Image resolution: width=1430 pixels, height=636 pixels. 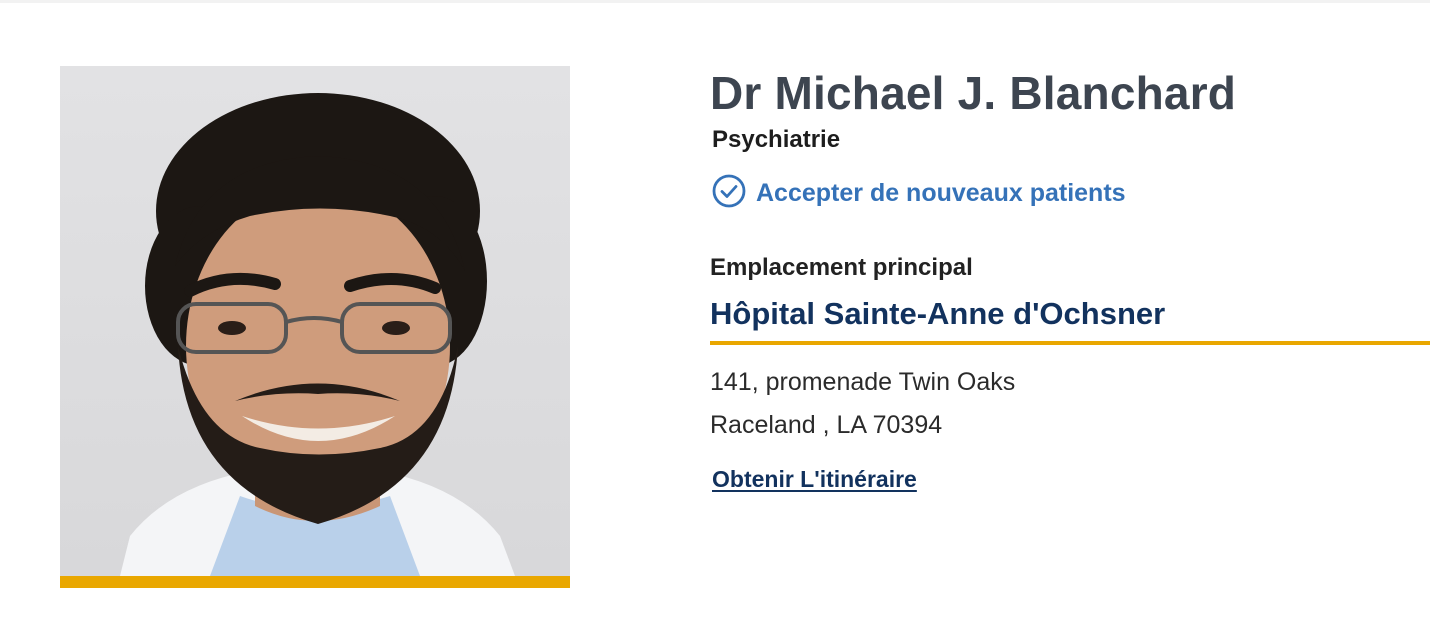 What do you see at coordinates (1070, 343) in the screenshot?
I see `location-underline` at bounding box center [1070, 343].